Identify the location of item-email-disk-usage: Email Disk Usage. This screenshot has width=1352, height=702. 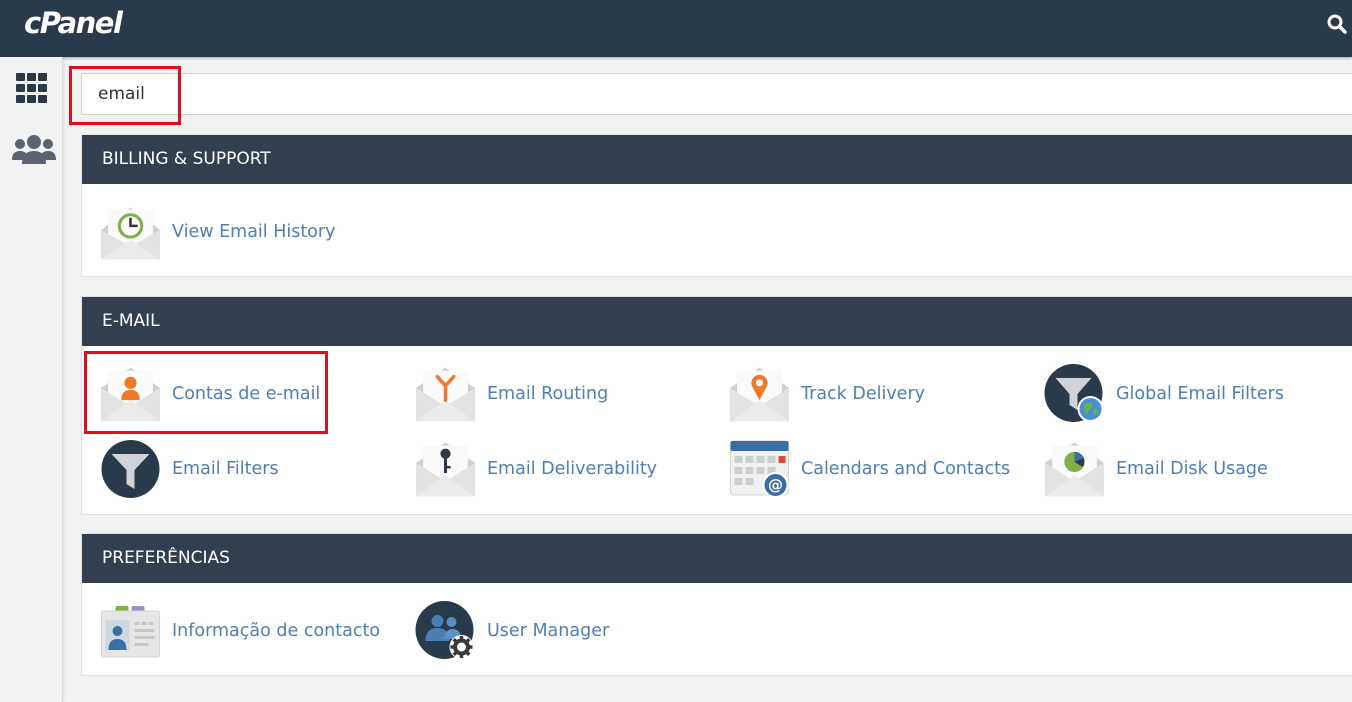
(1156, 469).